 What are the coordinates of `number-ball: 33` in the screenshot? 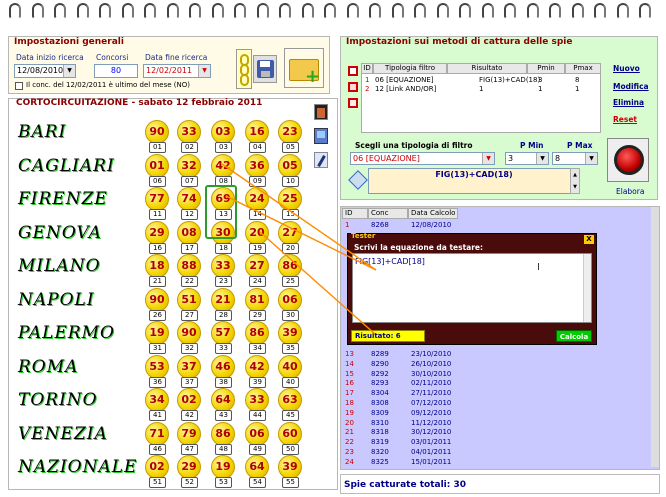 It's located at (257, 400).